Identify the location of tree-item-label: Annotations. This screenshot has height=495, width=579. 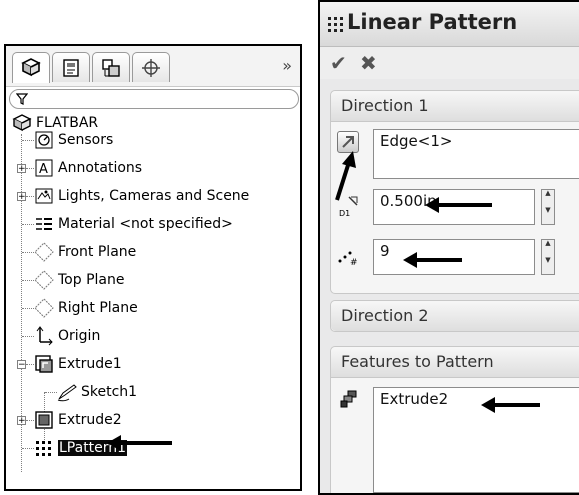
(100, 168).